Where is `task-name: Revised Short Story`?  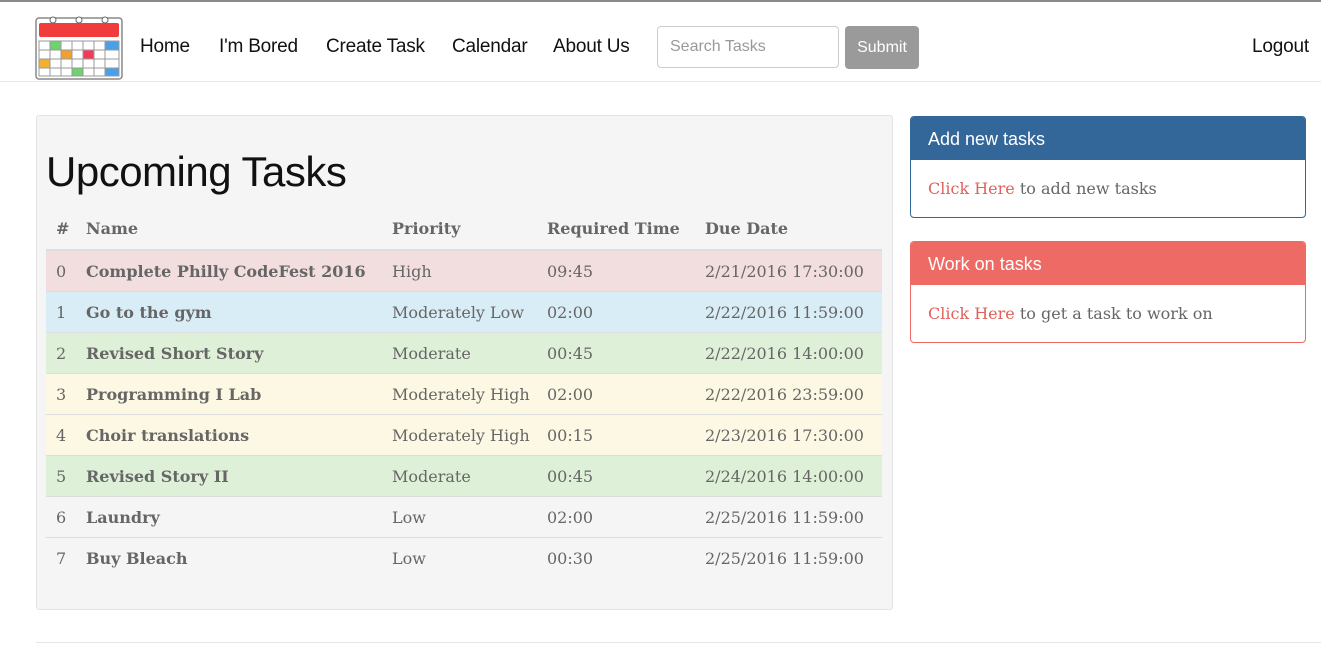
task-name: Revised Short Story is located at coordinates (239, 353).